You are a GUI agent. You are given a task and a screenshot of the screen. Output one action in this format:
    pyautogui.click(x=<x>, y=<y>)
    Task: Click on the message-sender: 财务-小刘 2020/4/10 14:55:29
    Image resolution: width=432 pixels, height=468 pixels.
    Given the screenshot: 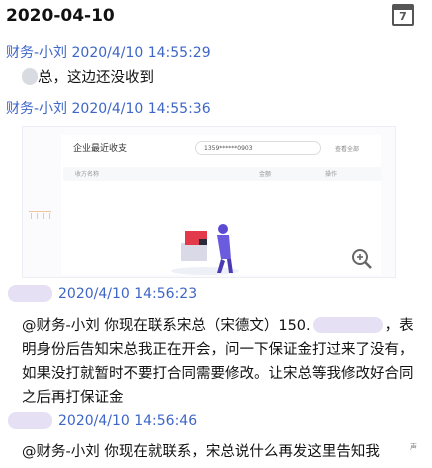 What is the action you would take?
    pyautogui.click(x=108, y=53)
    